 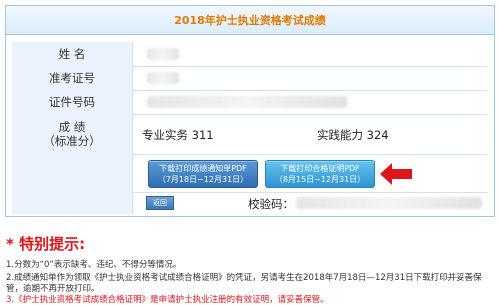 I want to click on practical-value: 324, so click(x=377, y=135).